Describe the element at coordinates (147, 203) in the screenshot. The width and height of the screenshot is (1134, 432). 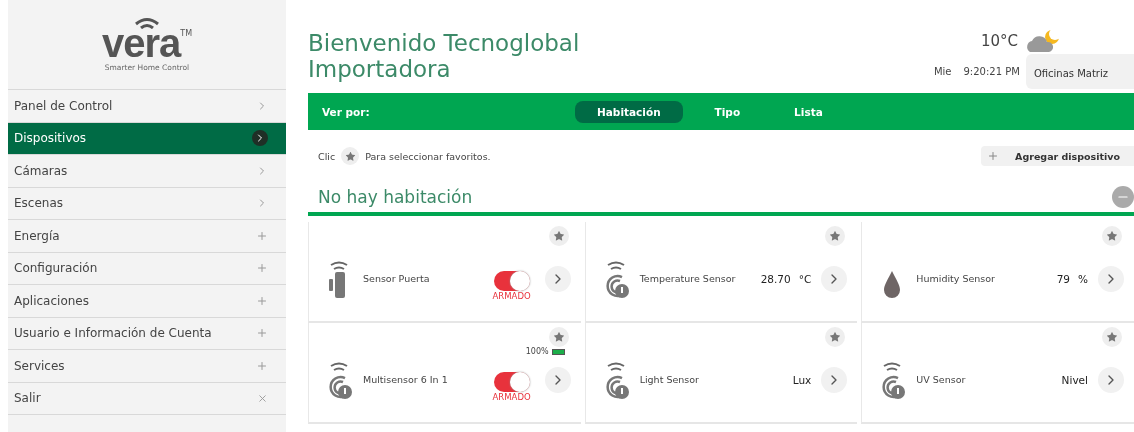
I see `sidebar-item: Escenas` at that location.